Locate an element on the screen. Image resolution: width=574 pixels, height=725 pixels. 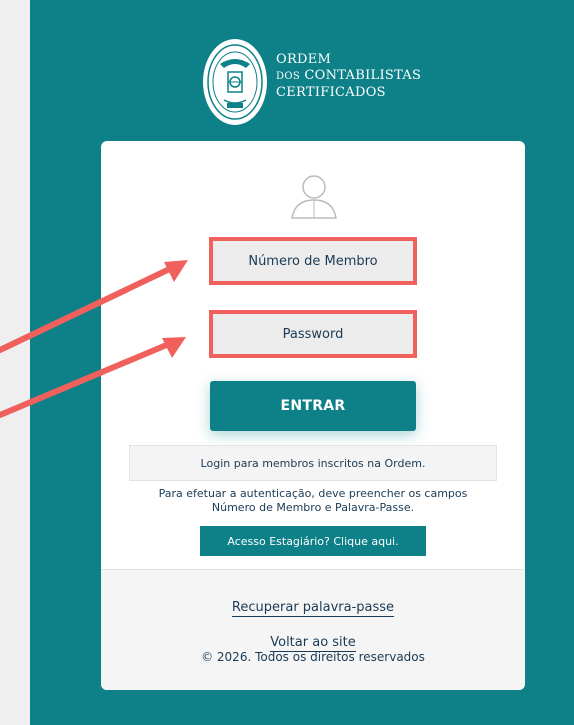
org-name: Ordem dos Contabilistas Certificados is located at coordinates (348, 76).